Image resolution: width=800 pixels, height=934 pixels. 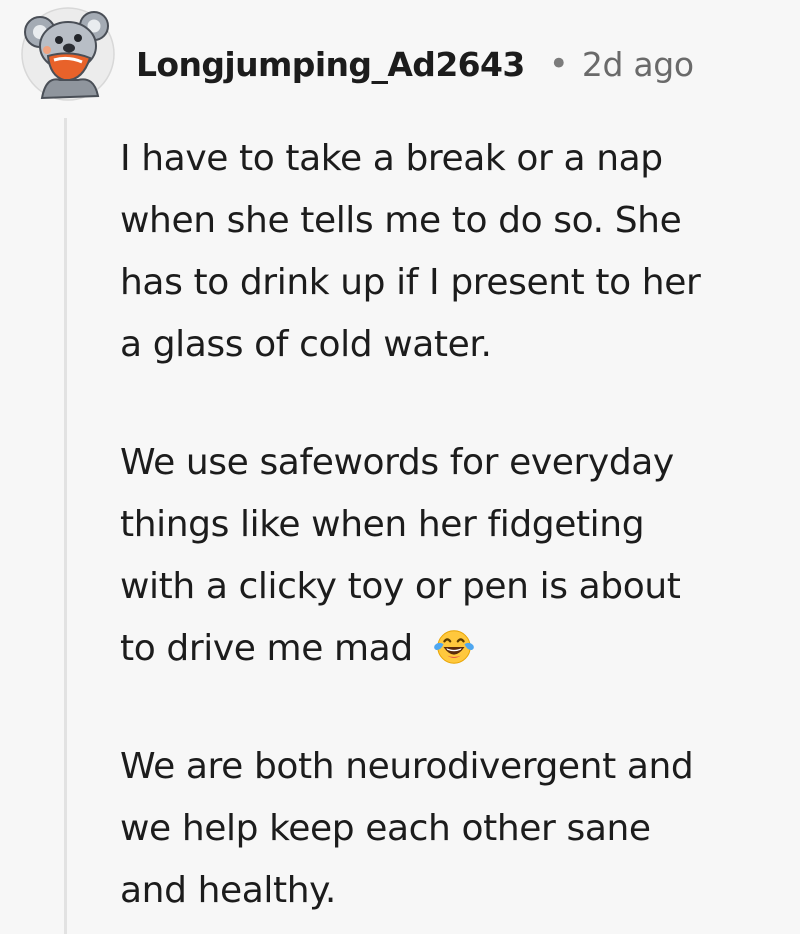 I want to click on comment-header: Longjumping_Ad2643 • 2d ago, so click(x=415, y=64).